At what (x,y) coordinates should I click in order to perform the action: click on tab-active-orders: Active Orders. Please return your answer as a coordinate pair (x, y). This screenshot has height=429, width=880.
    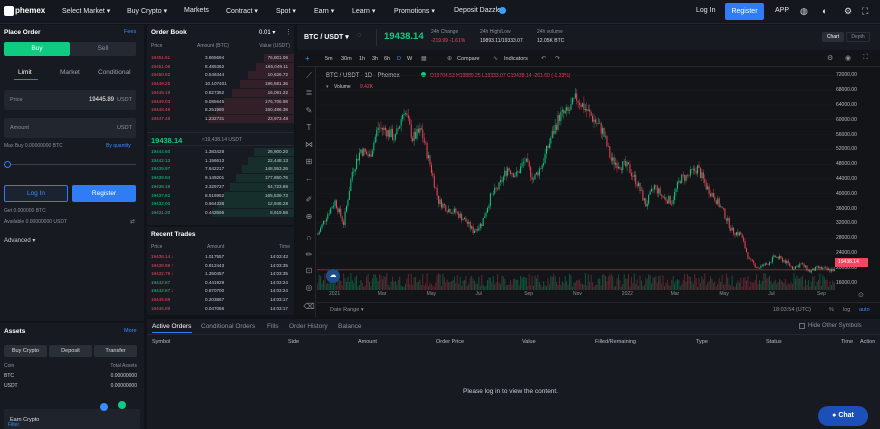
    Looking at the image, I should click on (171, 326).